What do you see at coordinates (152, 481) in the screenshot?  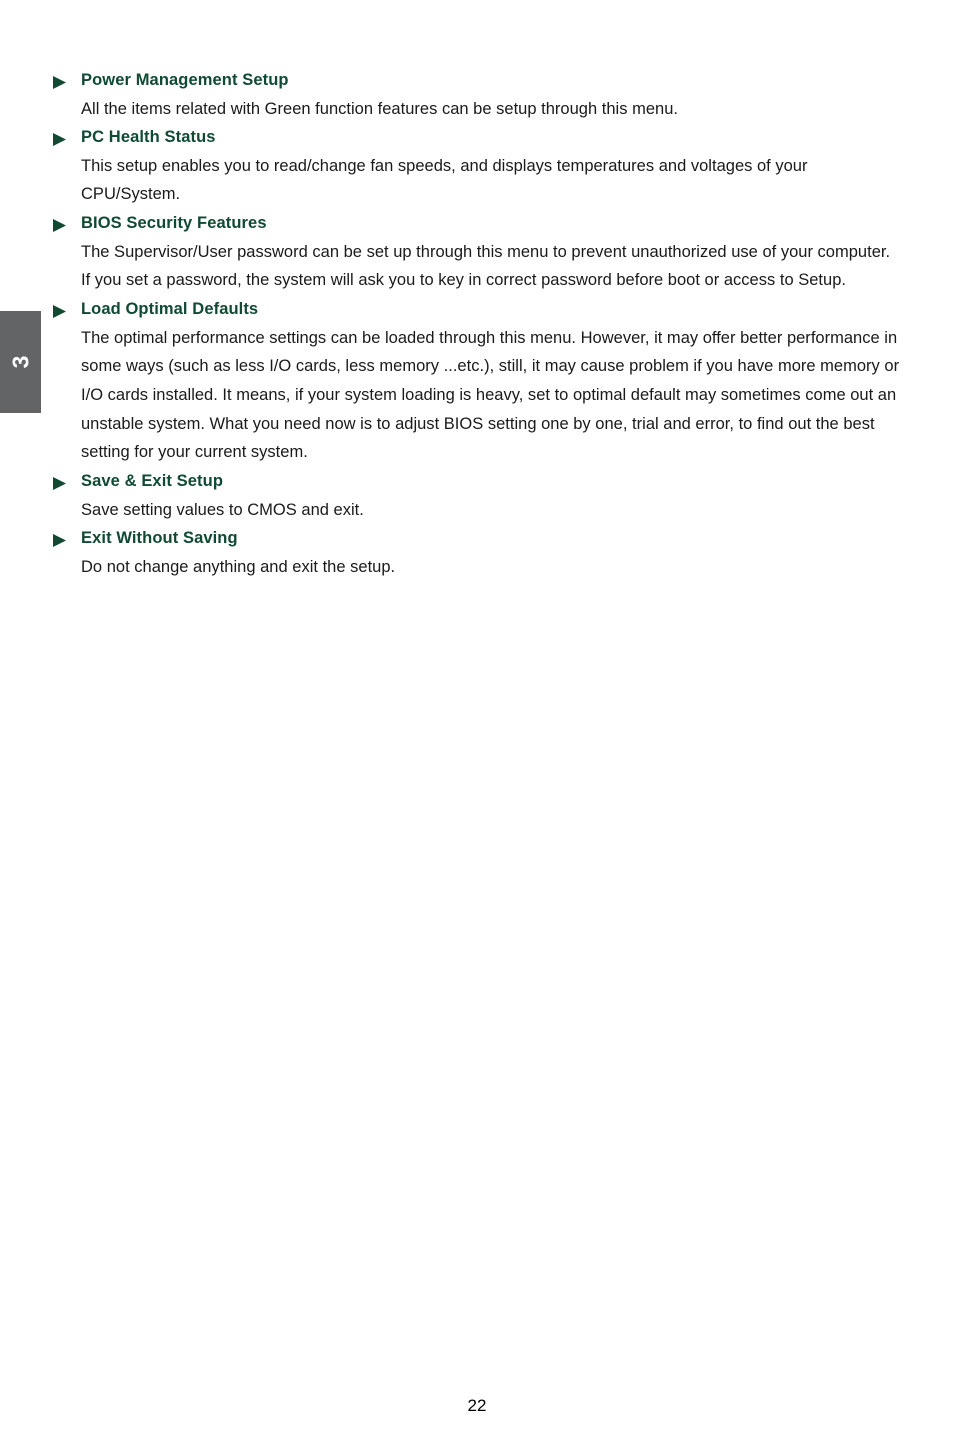 I see `section-title: Save & Exit Setup` at bounding box center [152, 481].